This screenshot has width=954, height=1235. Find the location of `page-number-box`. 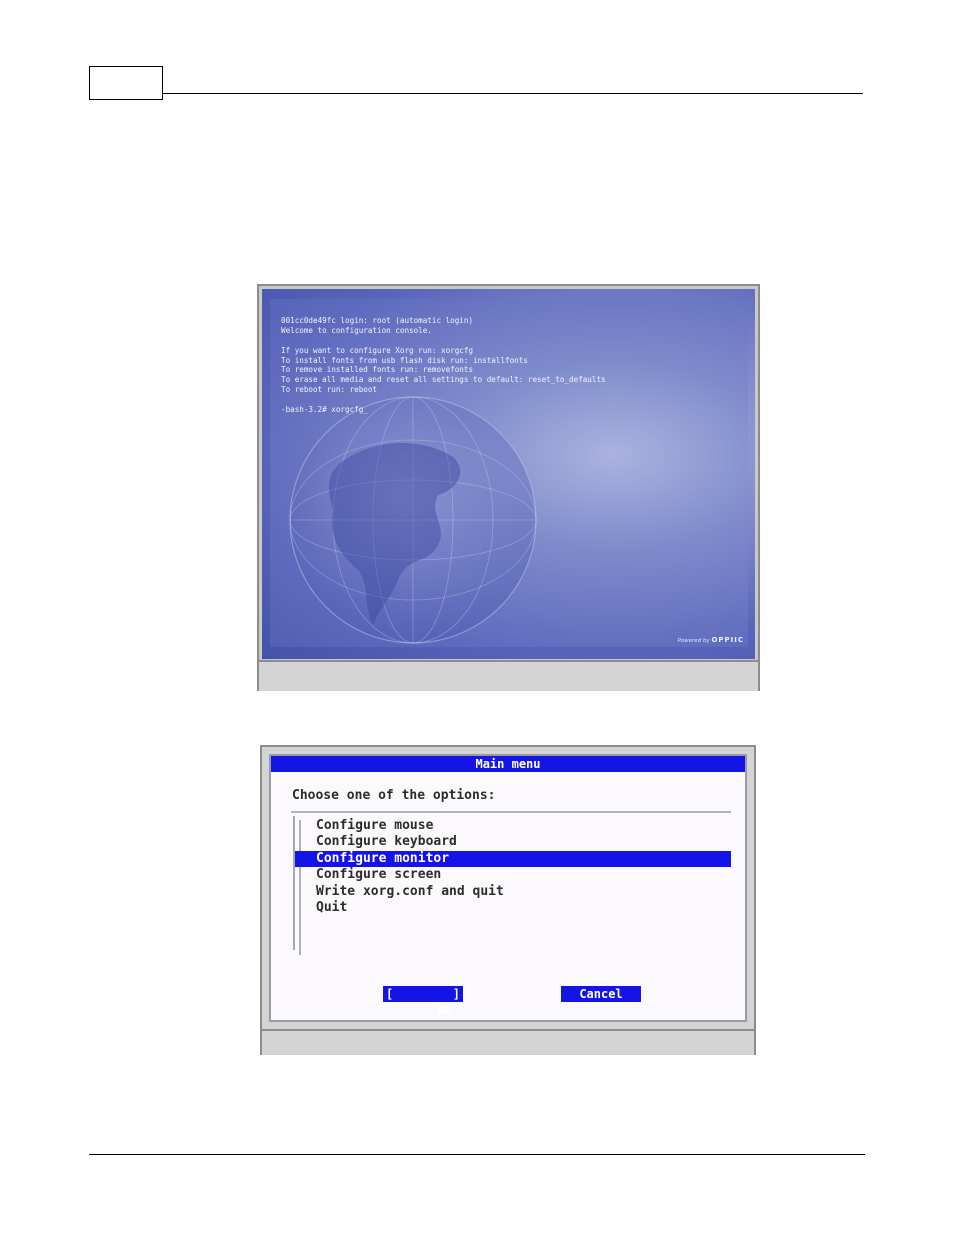

page-number-box is located at coordinates (126, 83).